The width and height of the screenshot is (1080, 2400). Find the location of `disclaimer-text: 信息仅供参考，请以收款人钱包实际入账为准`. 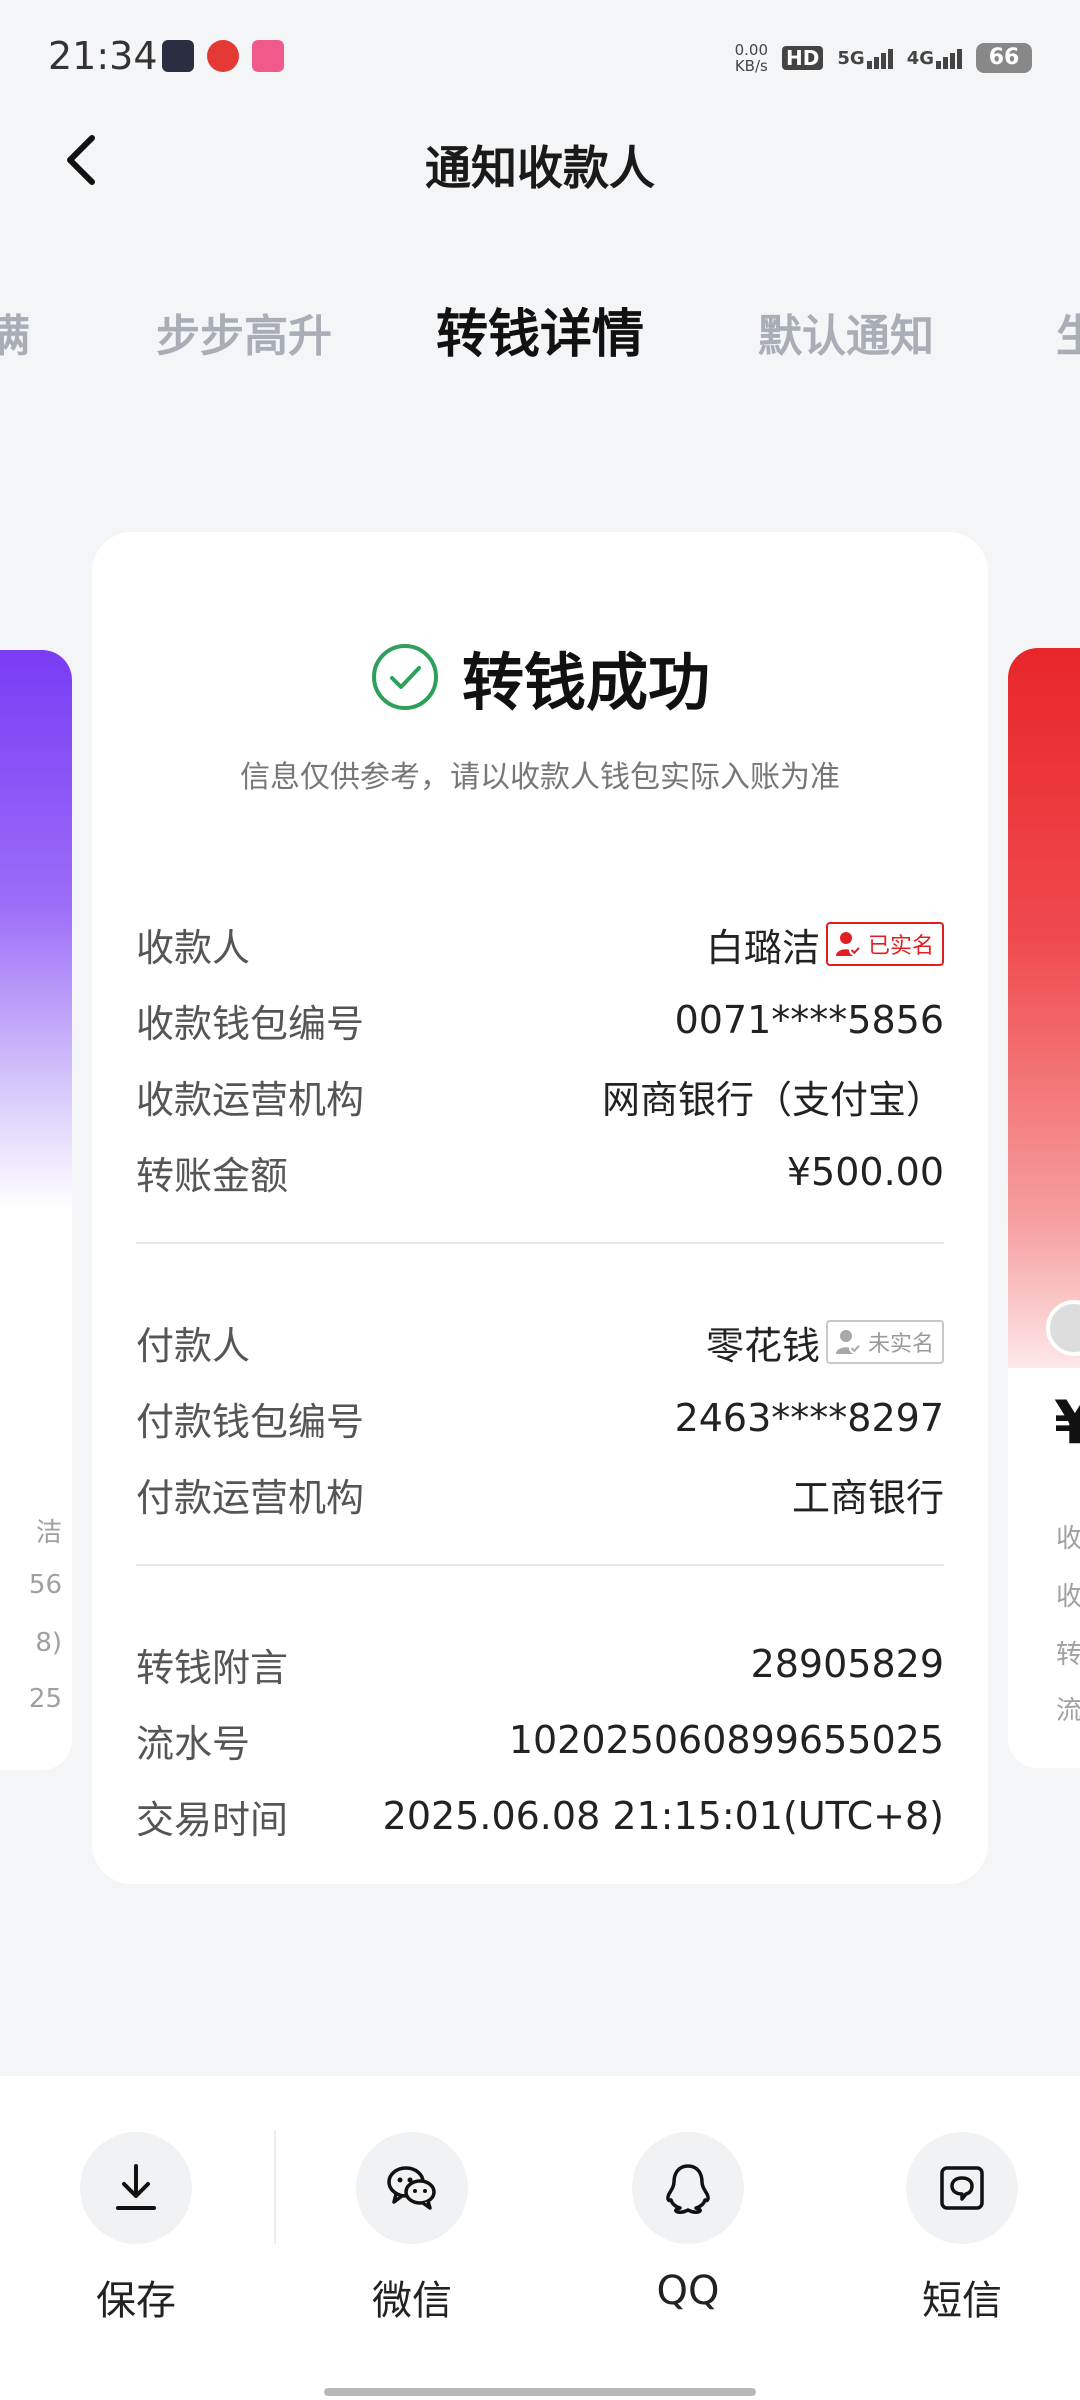

disclaimer-text: 信息仅供参考，请以收款人钱包实际入账为准 is located at coordinates (540, 777).